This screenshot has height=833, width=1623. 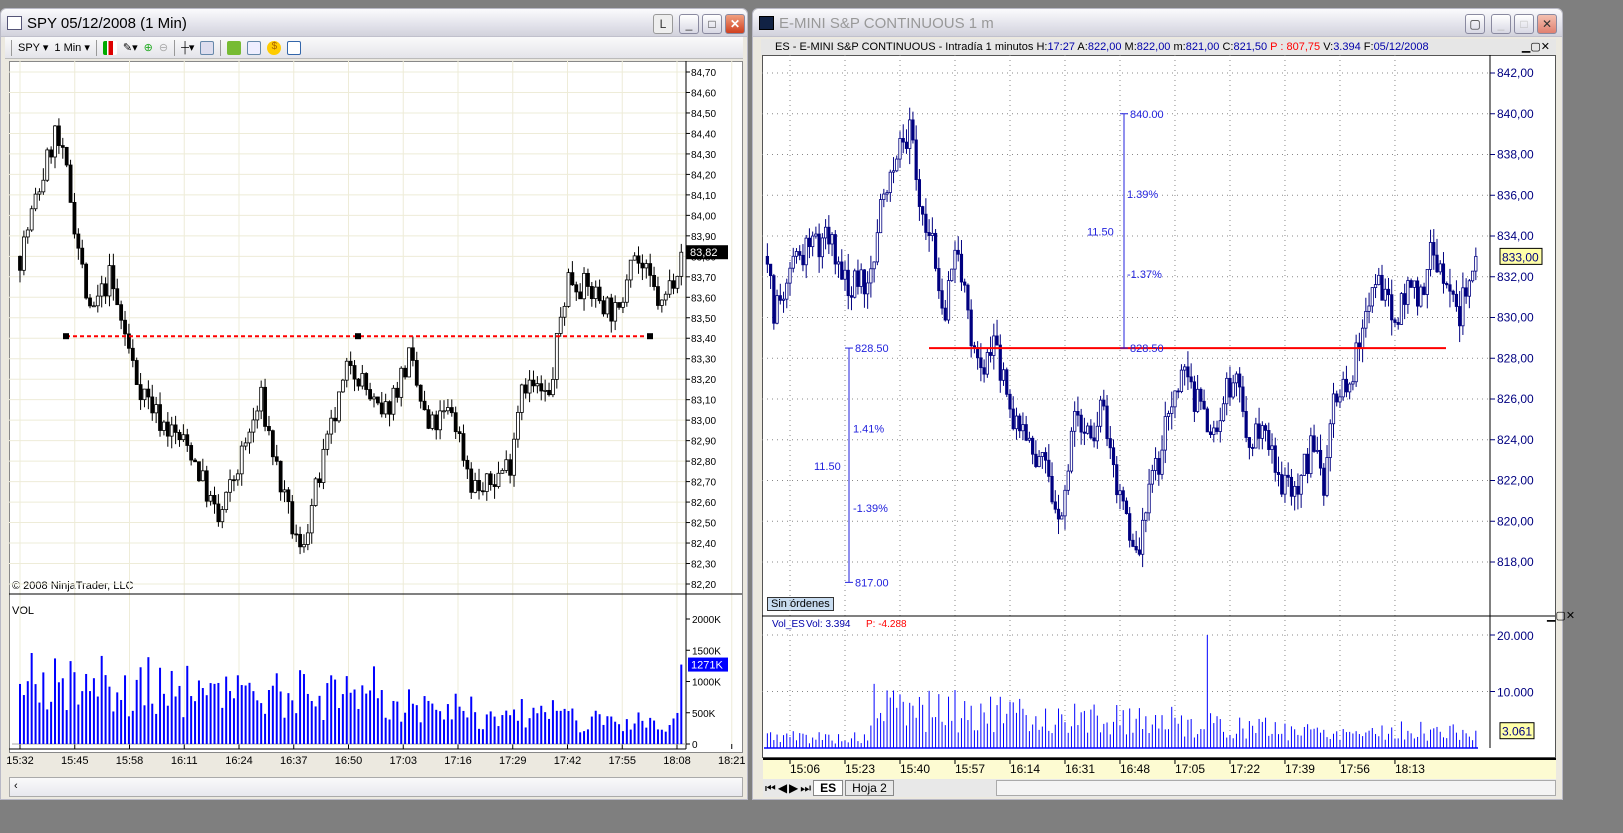 I want to click on scroll-left-arrow: ‹, so click(x=16, y=786).